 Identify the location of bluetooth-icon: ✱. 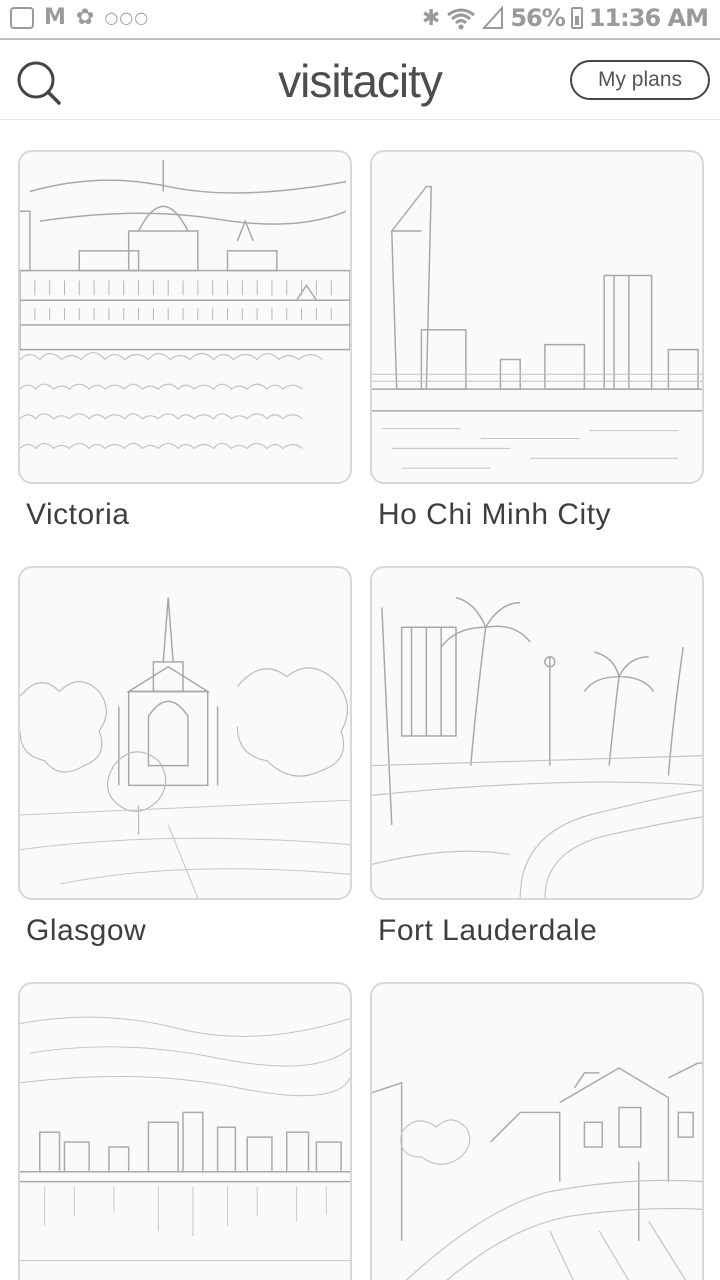
(431, 18).